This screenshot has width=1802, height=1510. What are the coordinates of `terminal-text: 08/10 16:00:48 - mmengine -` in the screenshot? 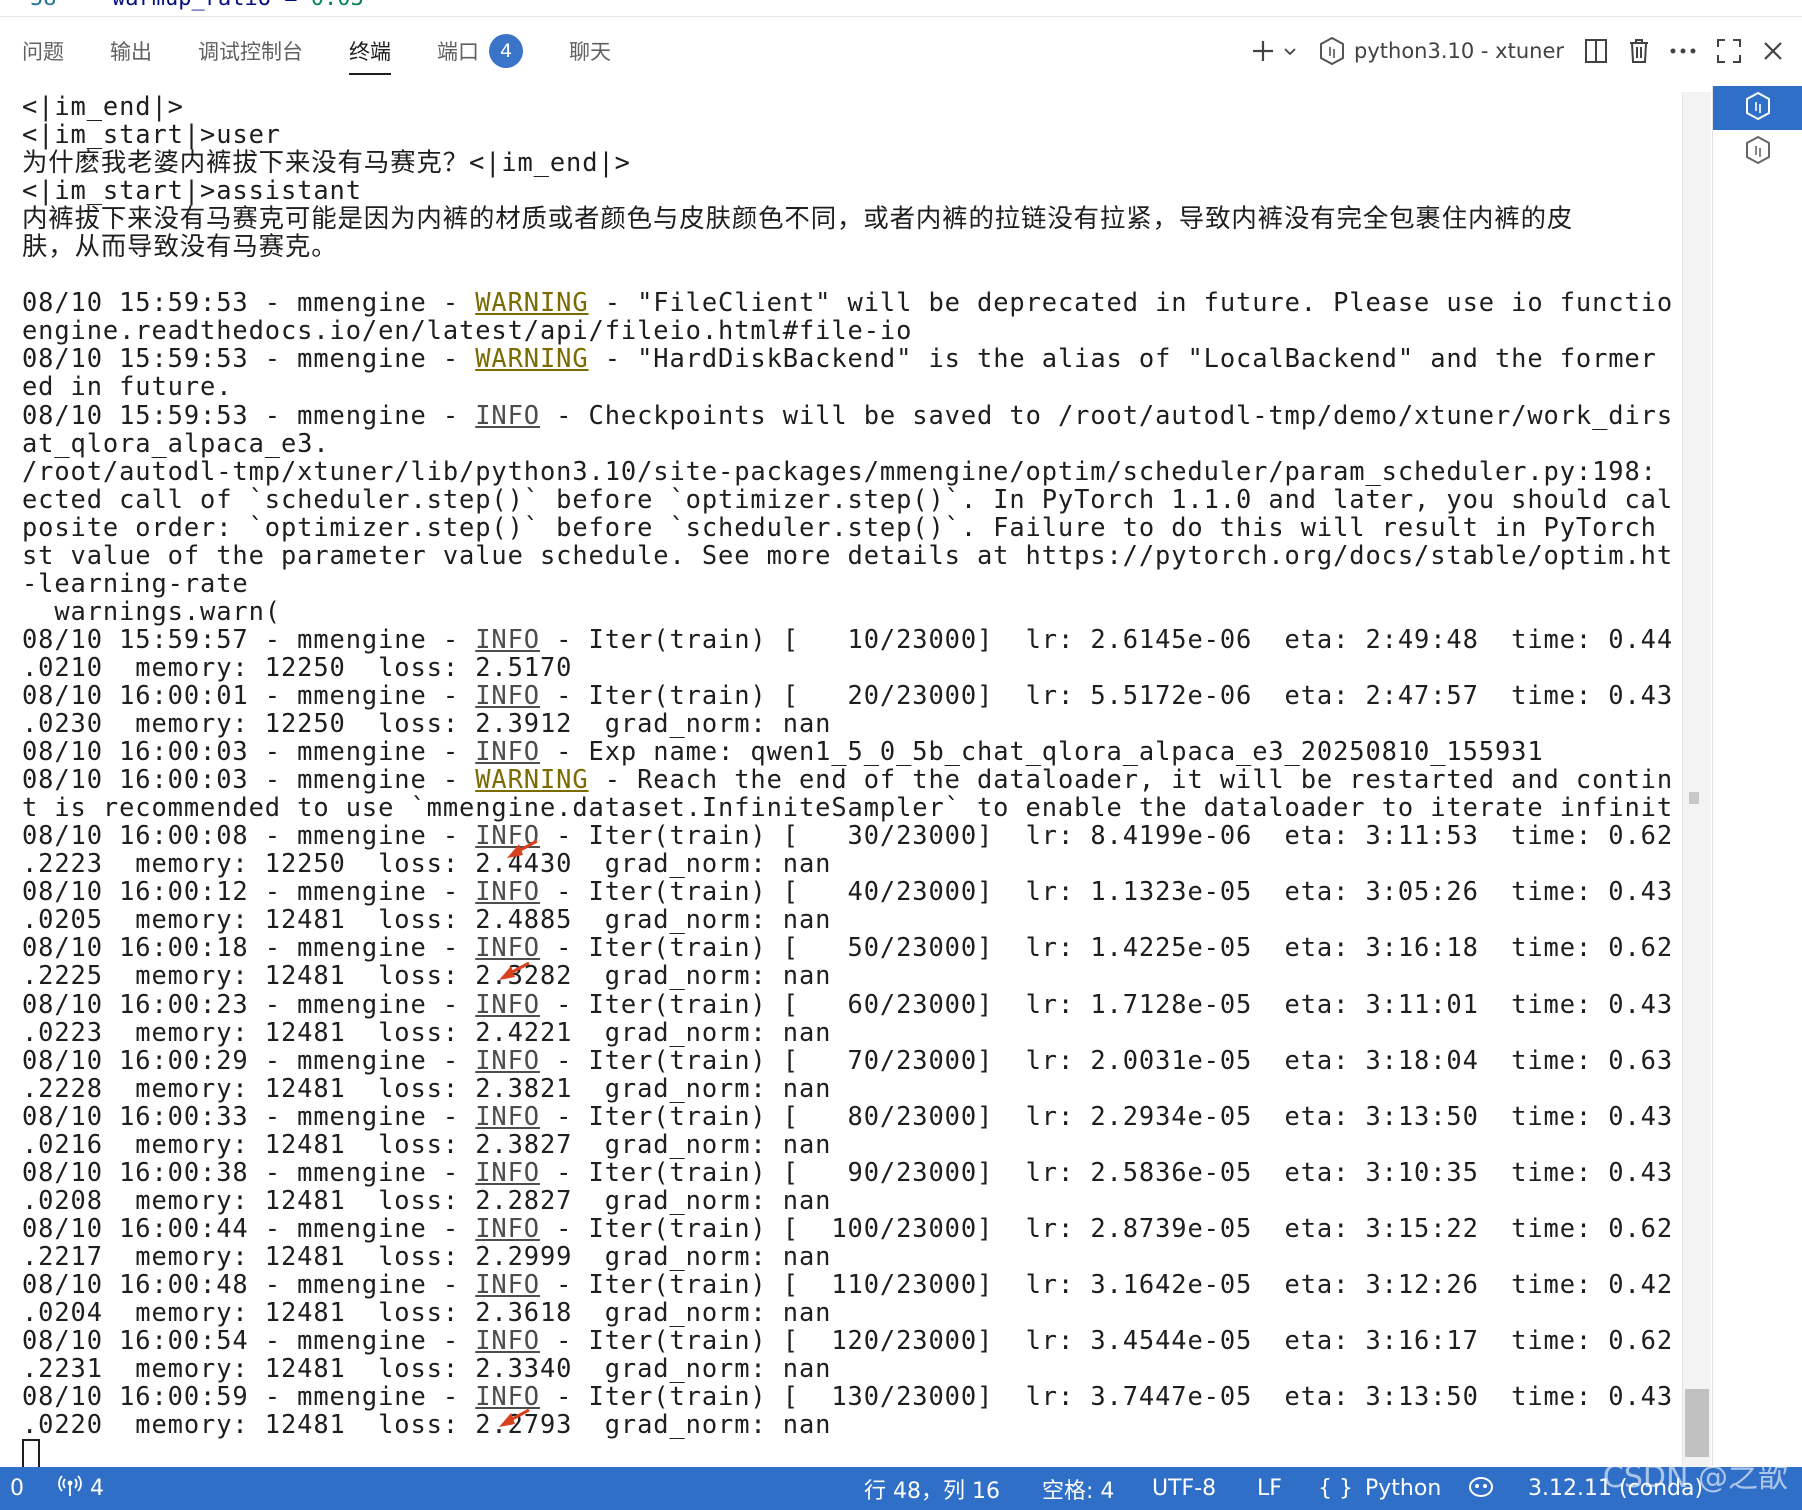 It's located at (249, 1283).